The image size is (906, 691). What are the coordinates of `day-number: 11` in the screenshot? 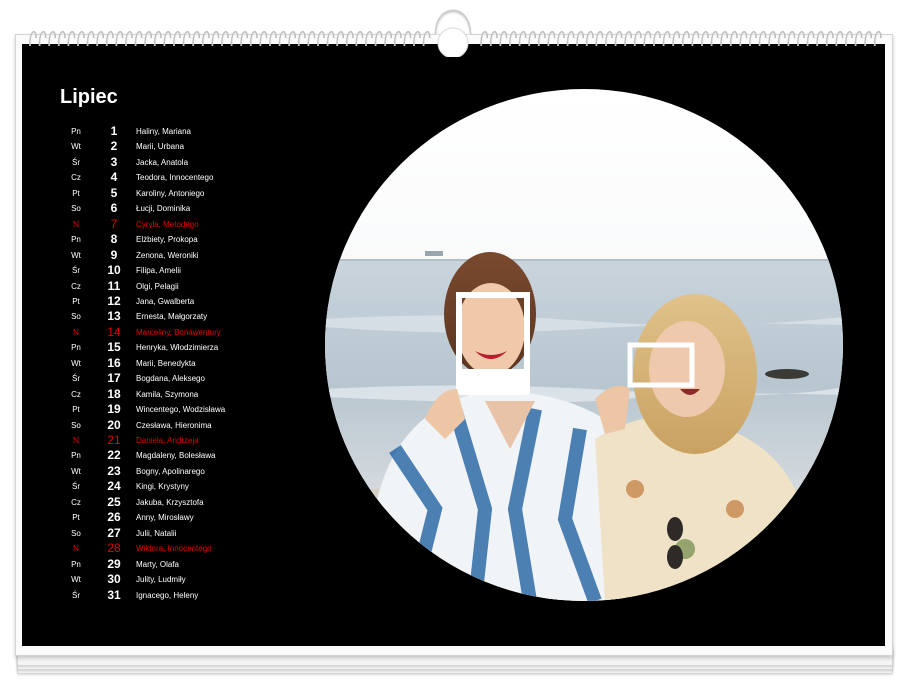 It's located at (114, 285).